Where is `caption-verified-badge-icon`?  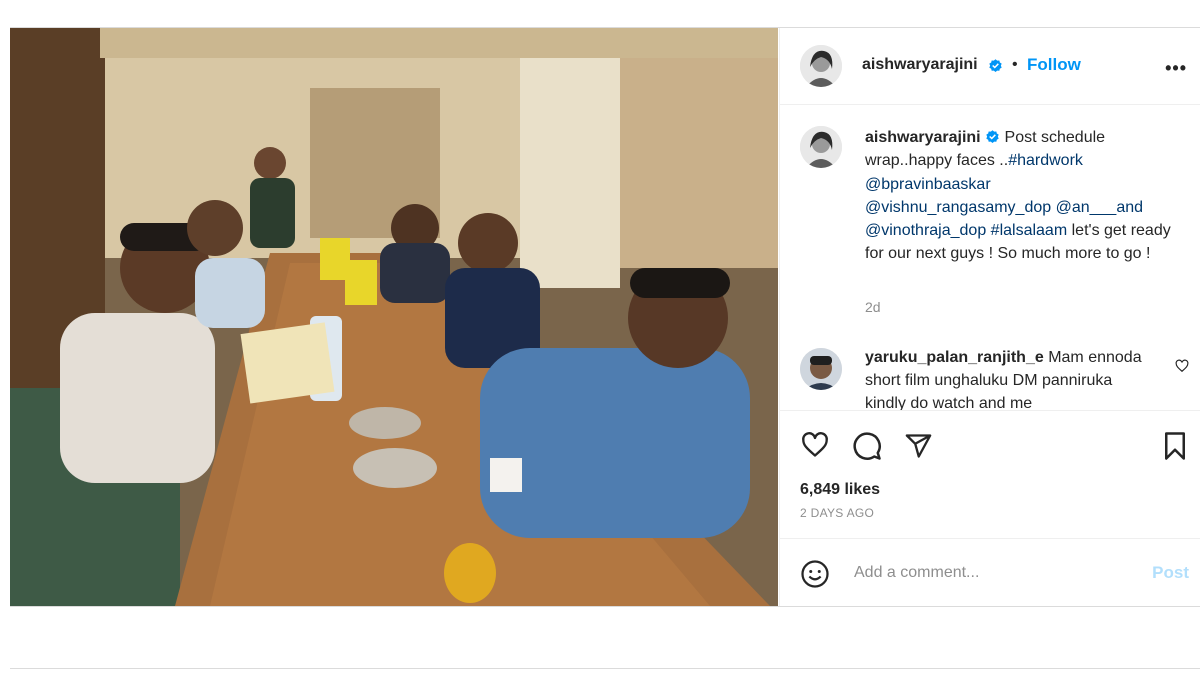 caption-verified-badge-icon is located at coordinates (992, 136).